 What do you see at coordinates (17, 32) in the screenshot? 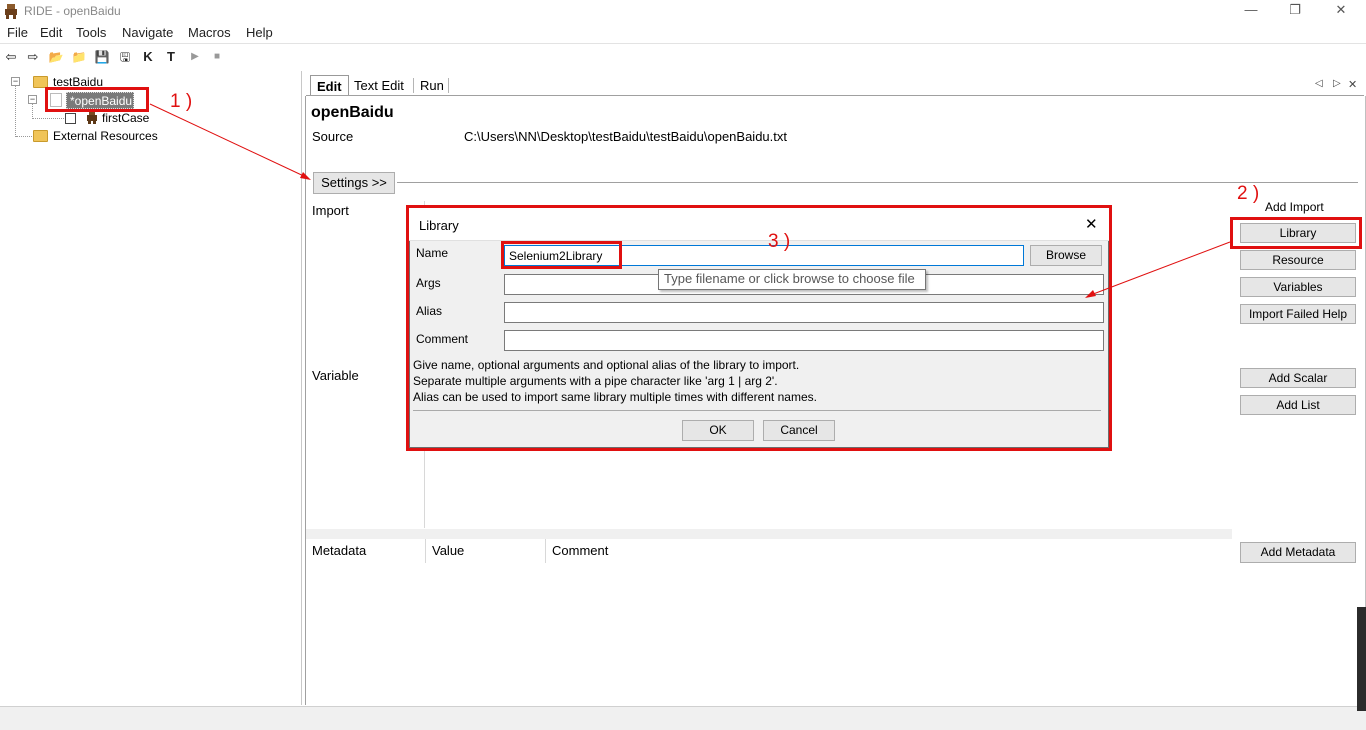
I see `menu-file: File` at bounding box center [17, 32].